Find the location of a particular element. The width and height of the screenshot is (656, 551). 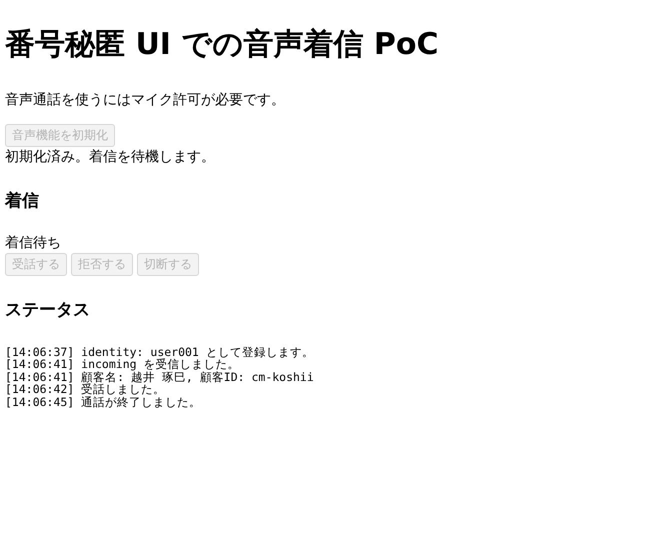

incoming-heading: 着信 is located at coordinates (22, 201).